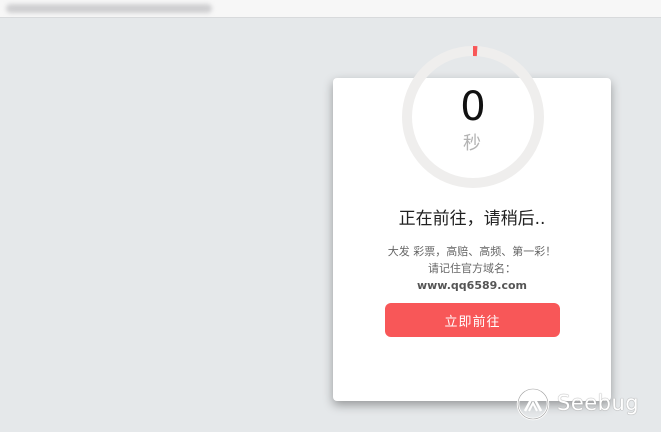 The width and height of the screenshot is (661, 432). I want to click on promo-text: 大发 彩票，高赔、高频、第一彩！, so click(472, 251).